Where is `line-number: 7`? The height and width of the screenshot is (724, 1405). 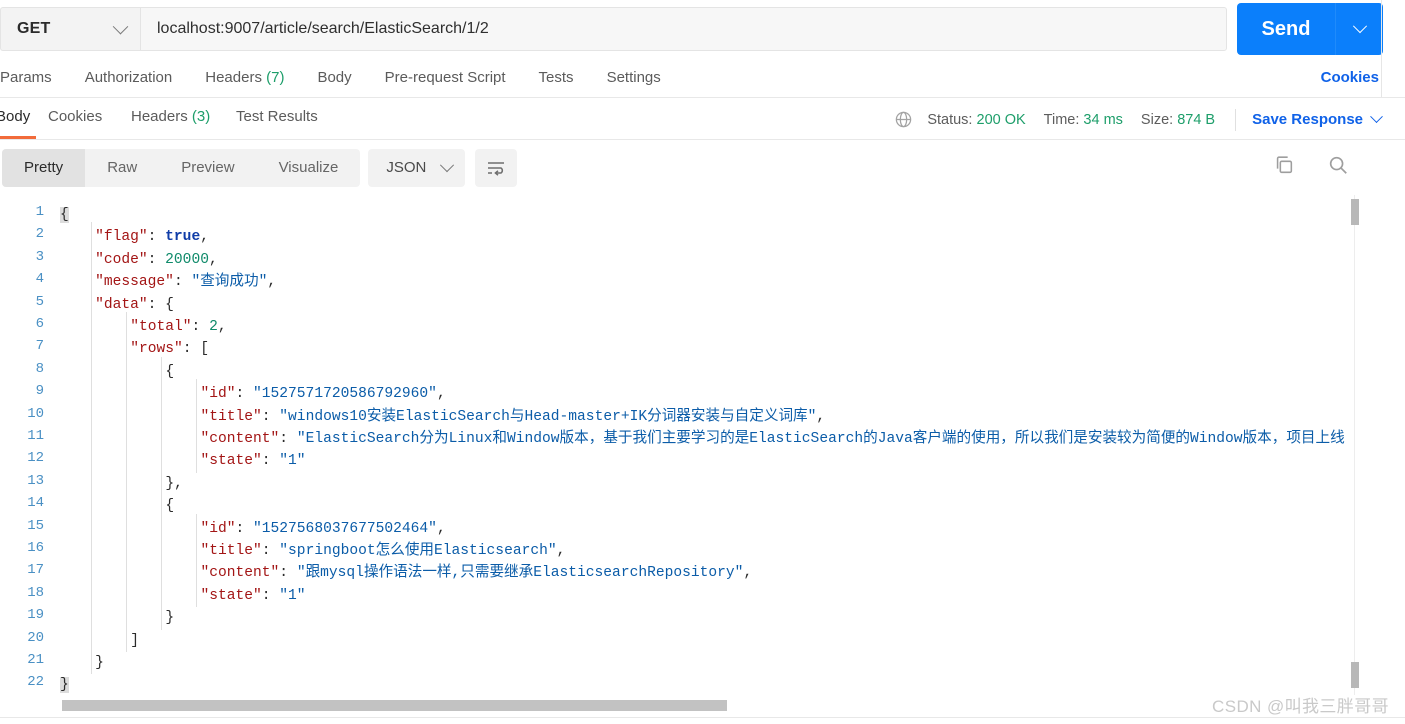 line-number: 7 is located at coordinates (39, 346).